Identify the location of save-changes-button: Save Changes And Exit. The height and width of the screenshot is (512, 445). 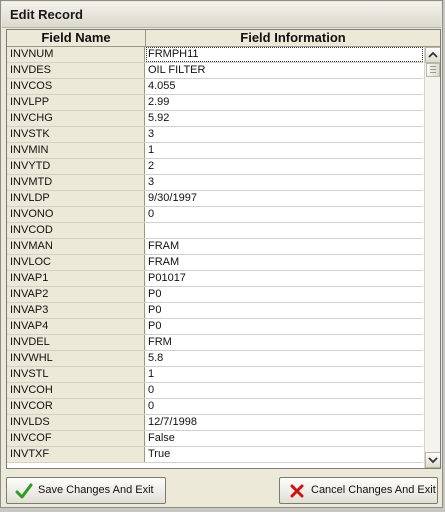
(86, 490).